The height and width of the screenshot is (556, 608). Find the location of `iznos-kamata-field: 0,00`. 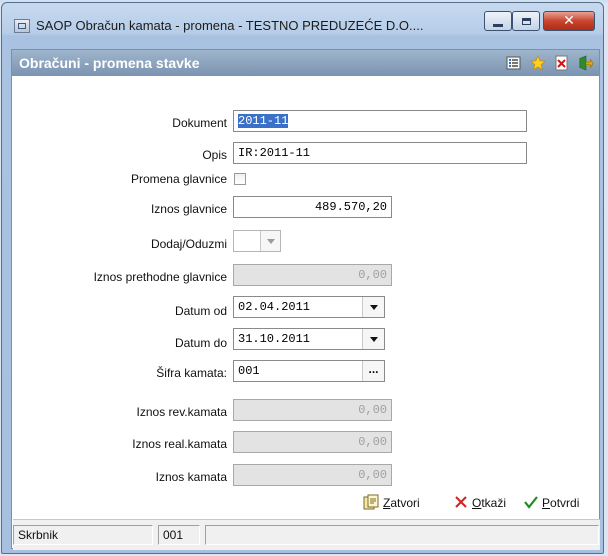

iznos-kamata-field: 0,00 is located at coordinates (312, 475).